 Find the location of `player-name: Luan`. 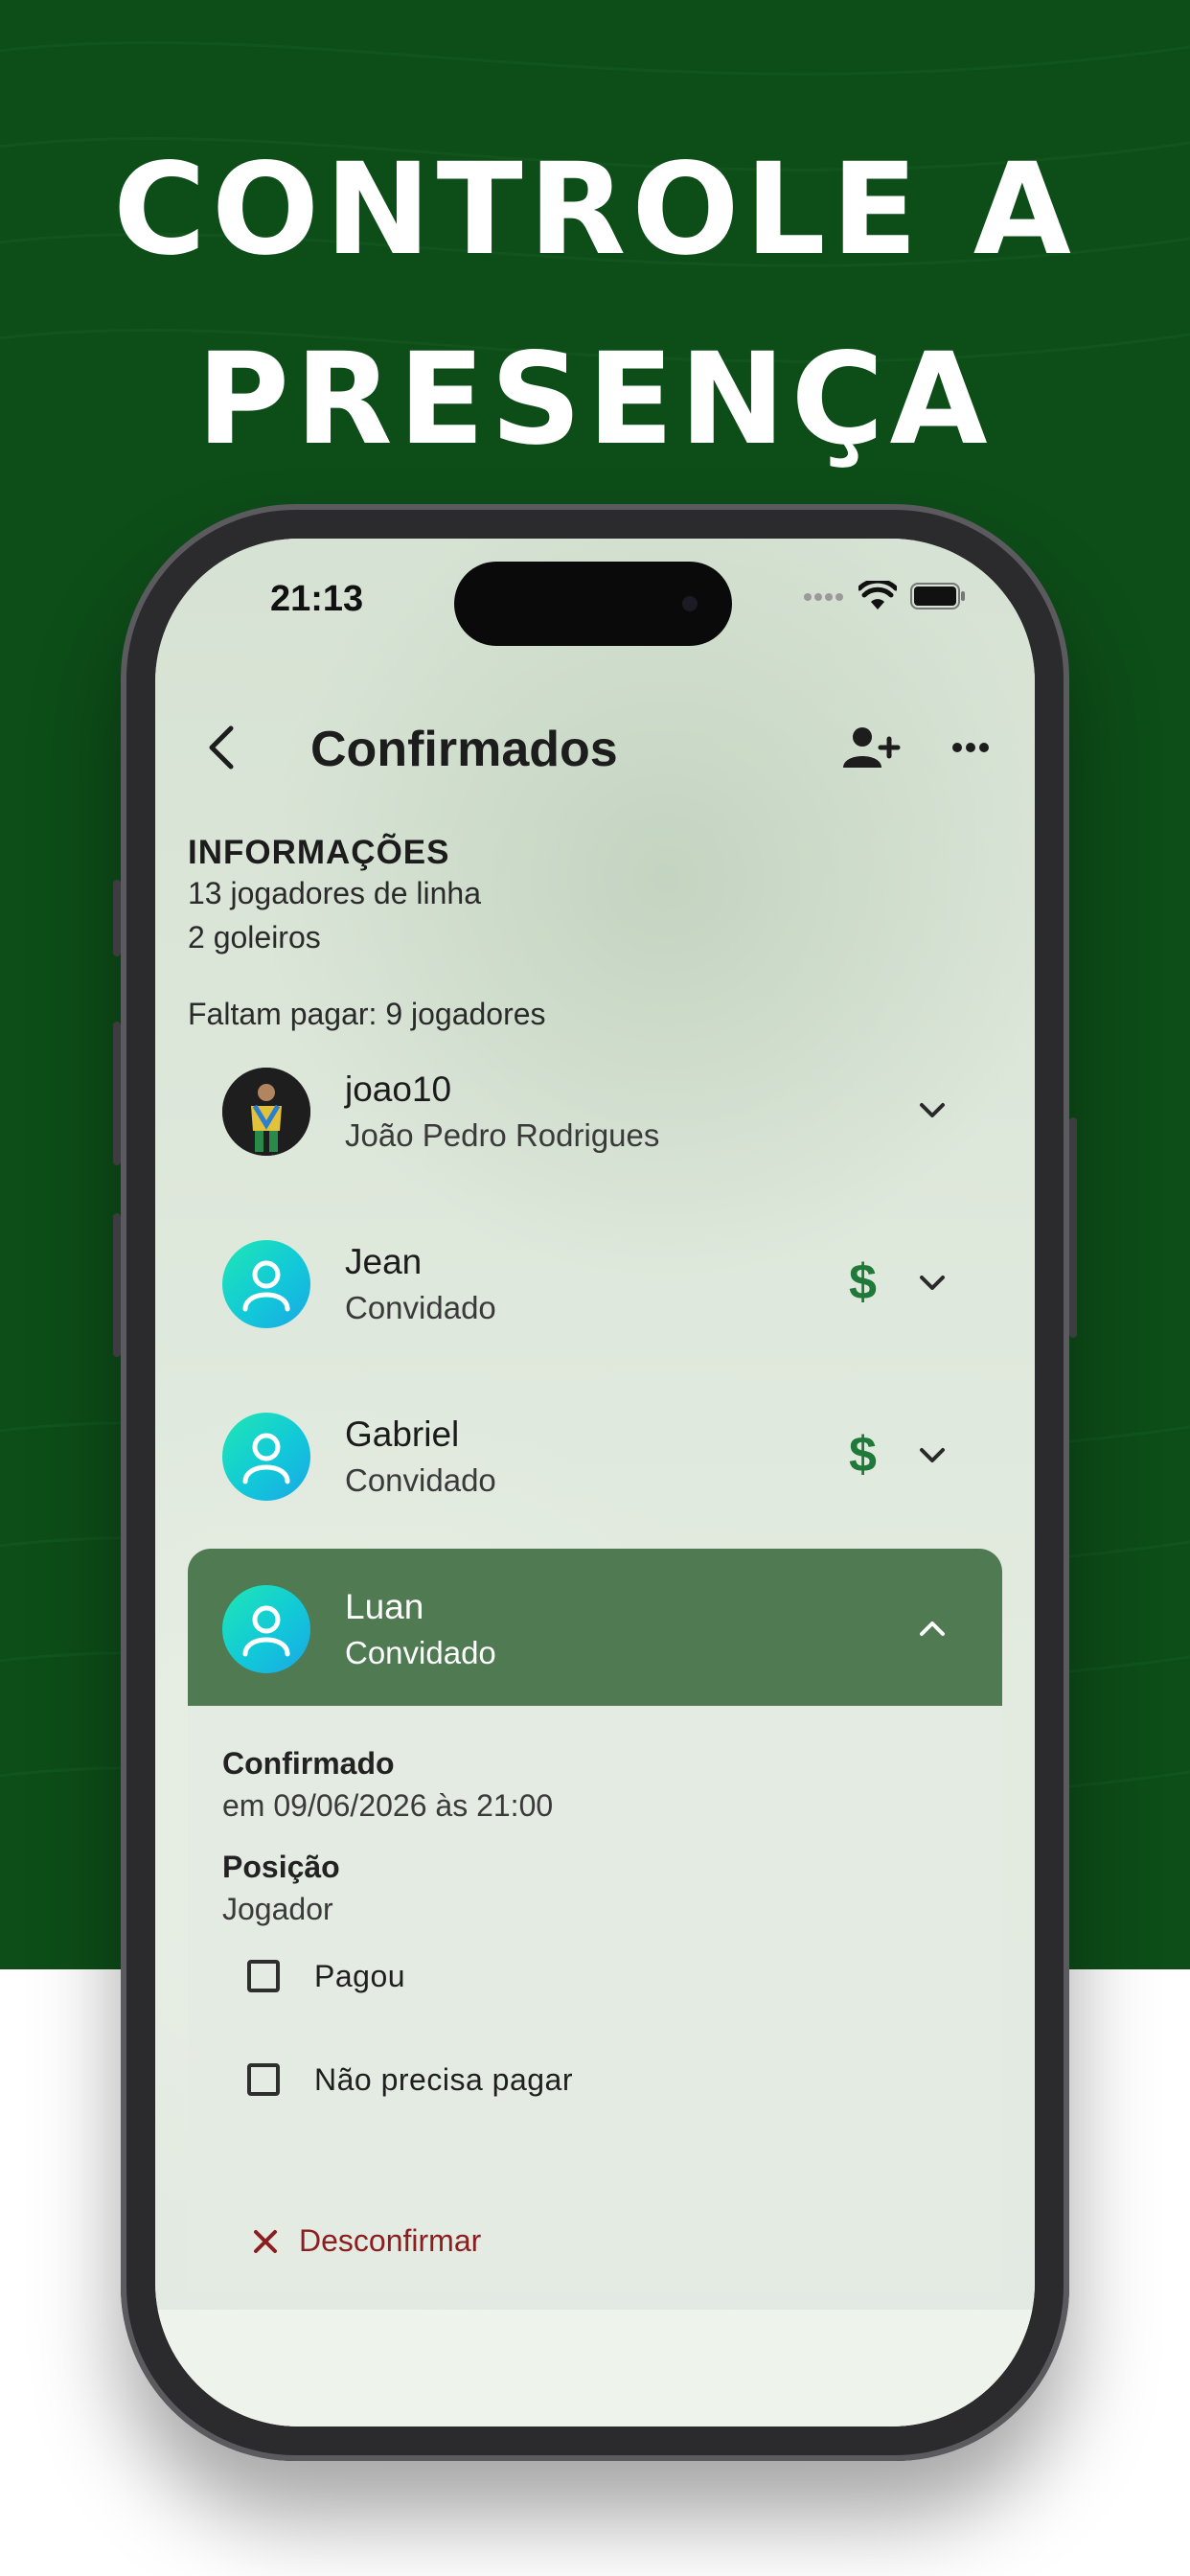

player-name: Luan is located at coordinates (385, 1606).